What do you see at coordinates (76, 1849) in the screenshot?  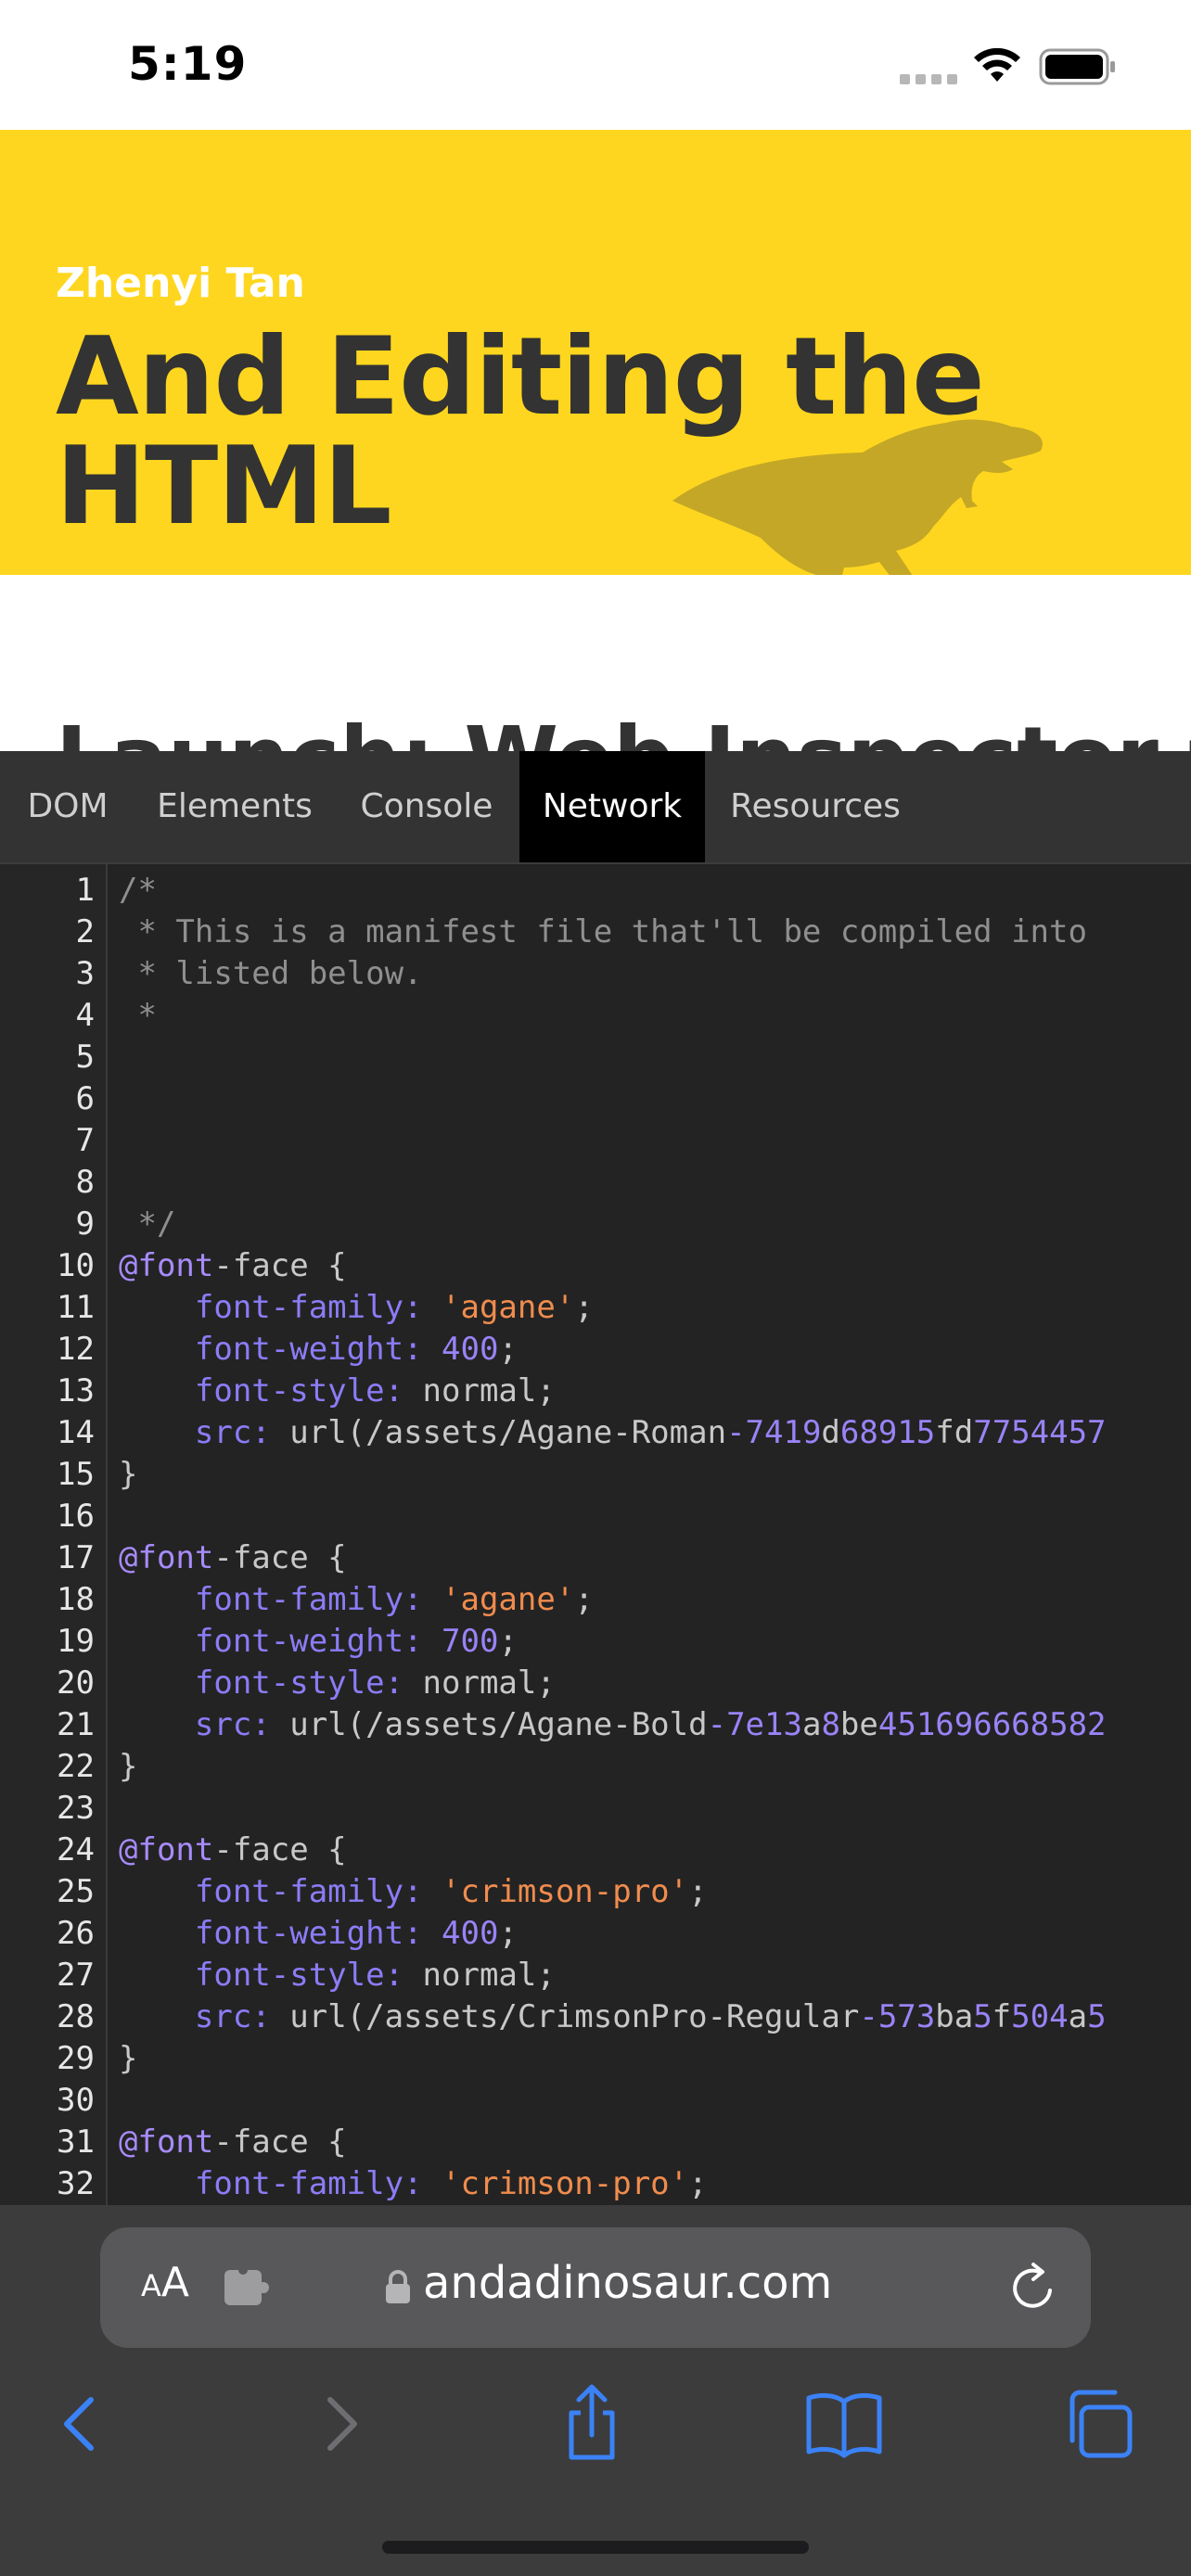 I see `line-number: 24` at bounding box center [76, 1849].